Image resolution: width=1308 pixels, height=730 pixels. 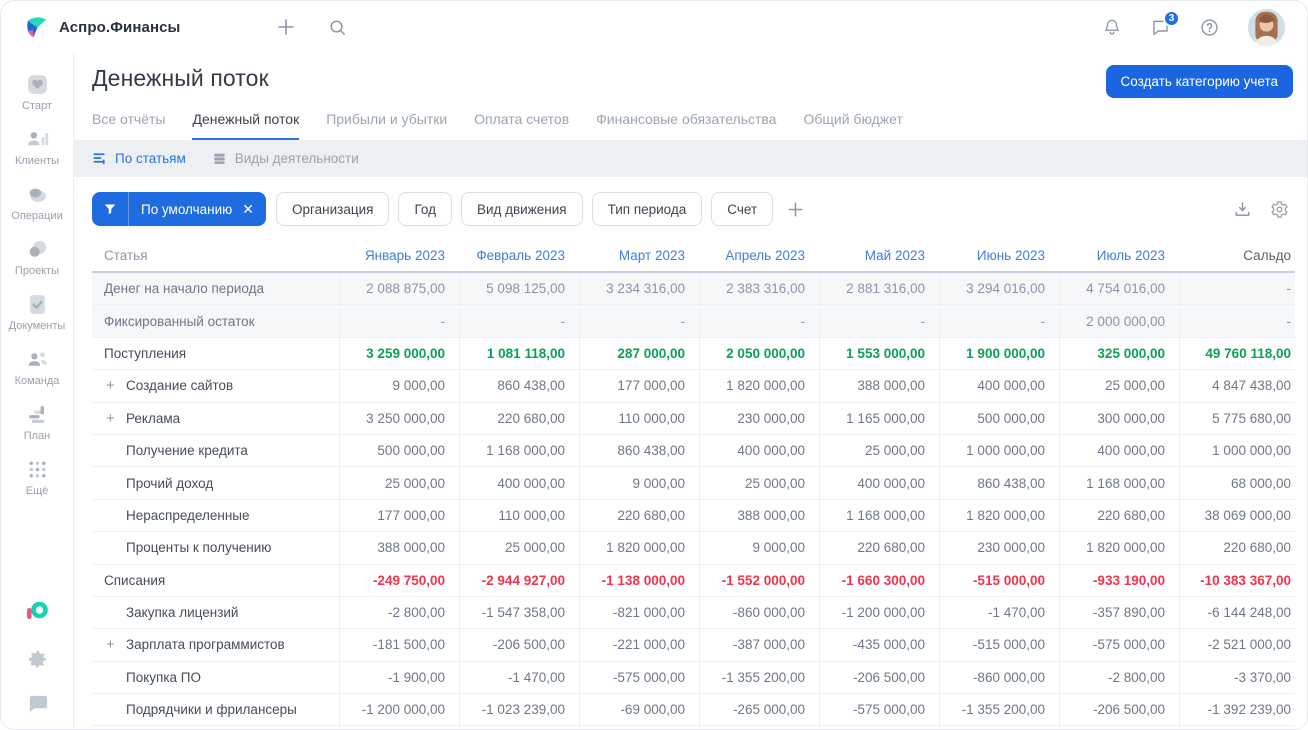 I want to click on row-label: Списания, so click(x=215, y=580).